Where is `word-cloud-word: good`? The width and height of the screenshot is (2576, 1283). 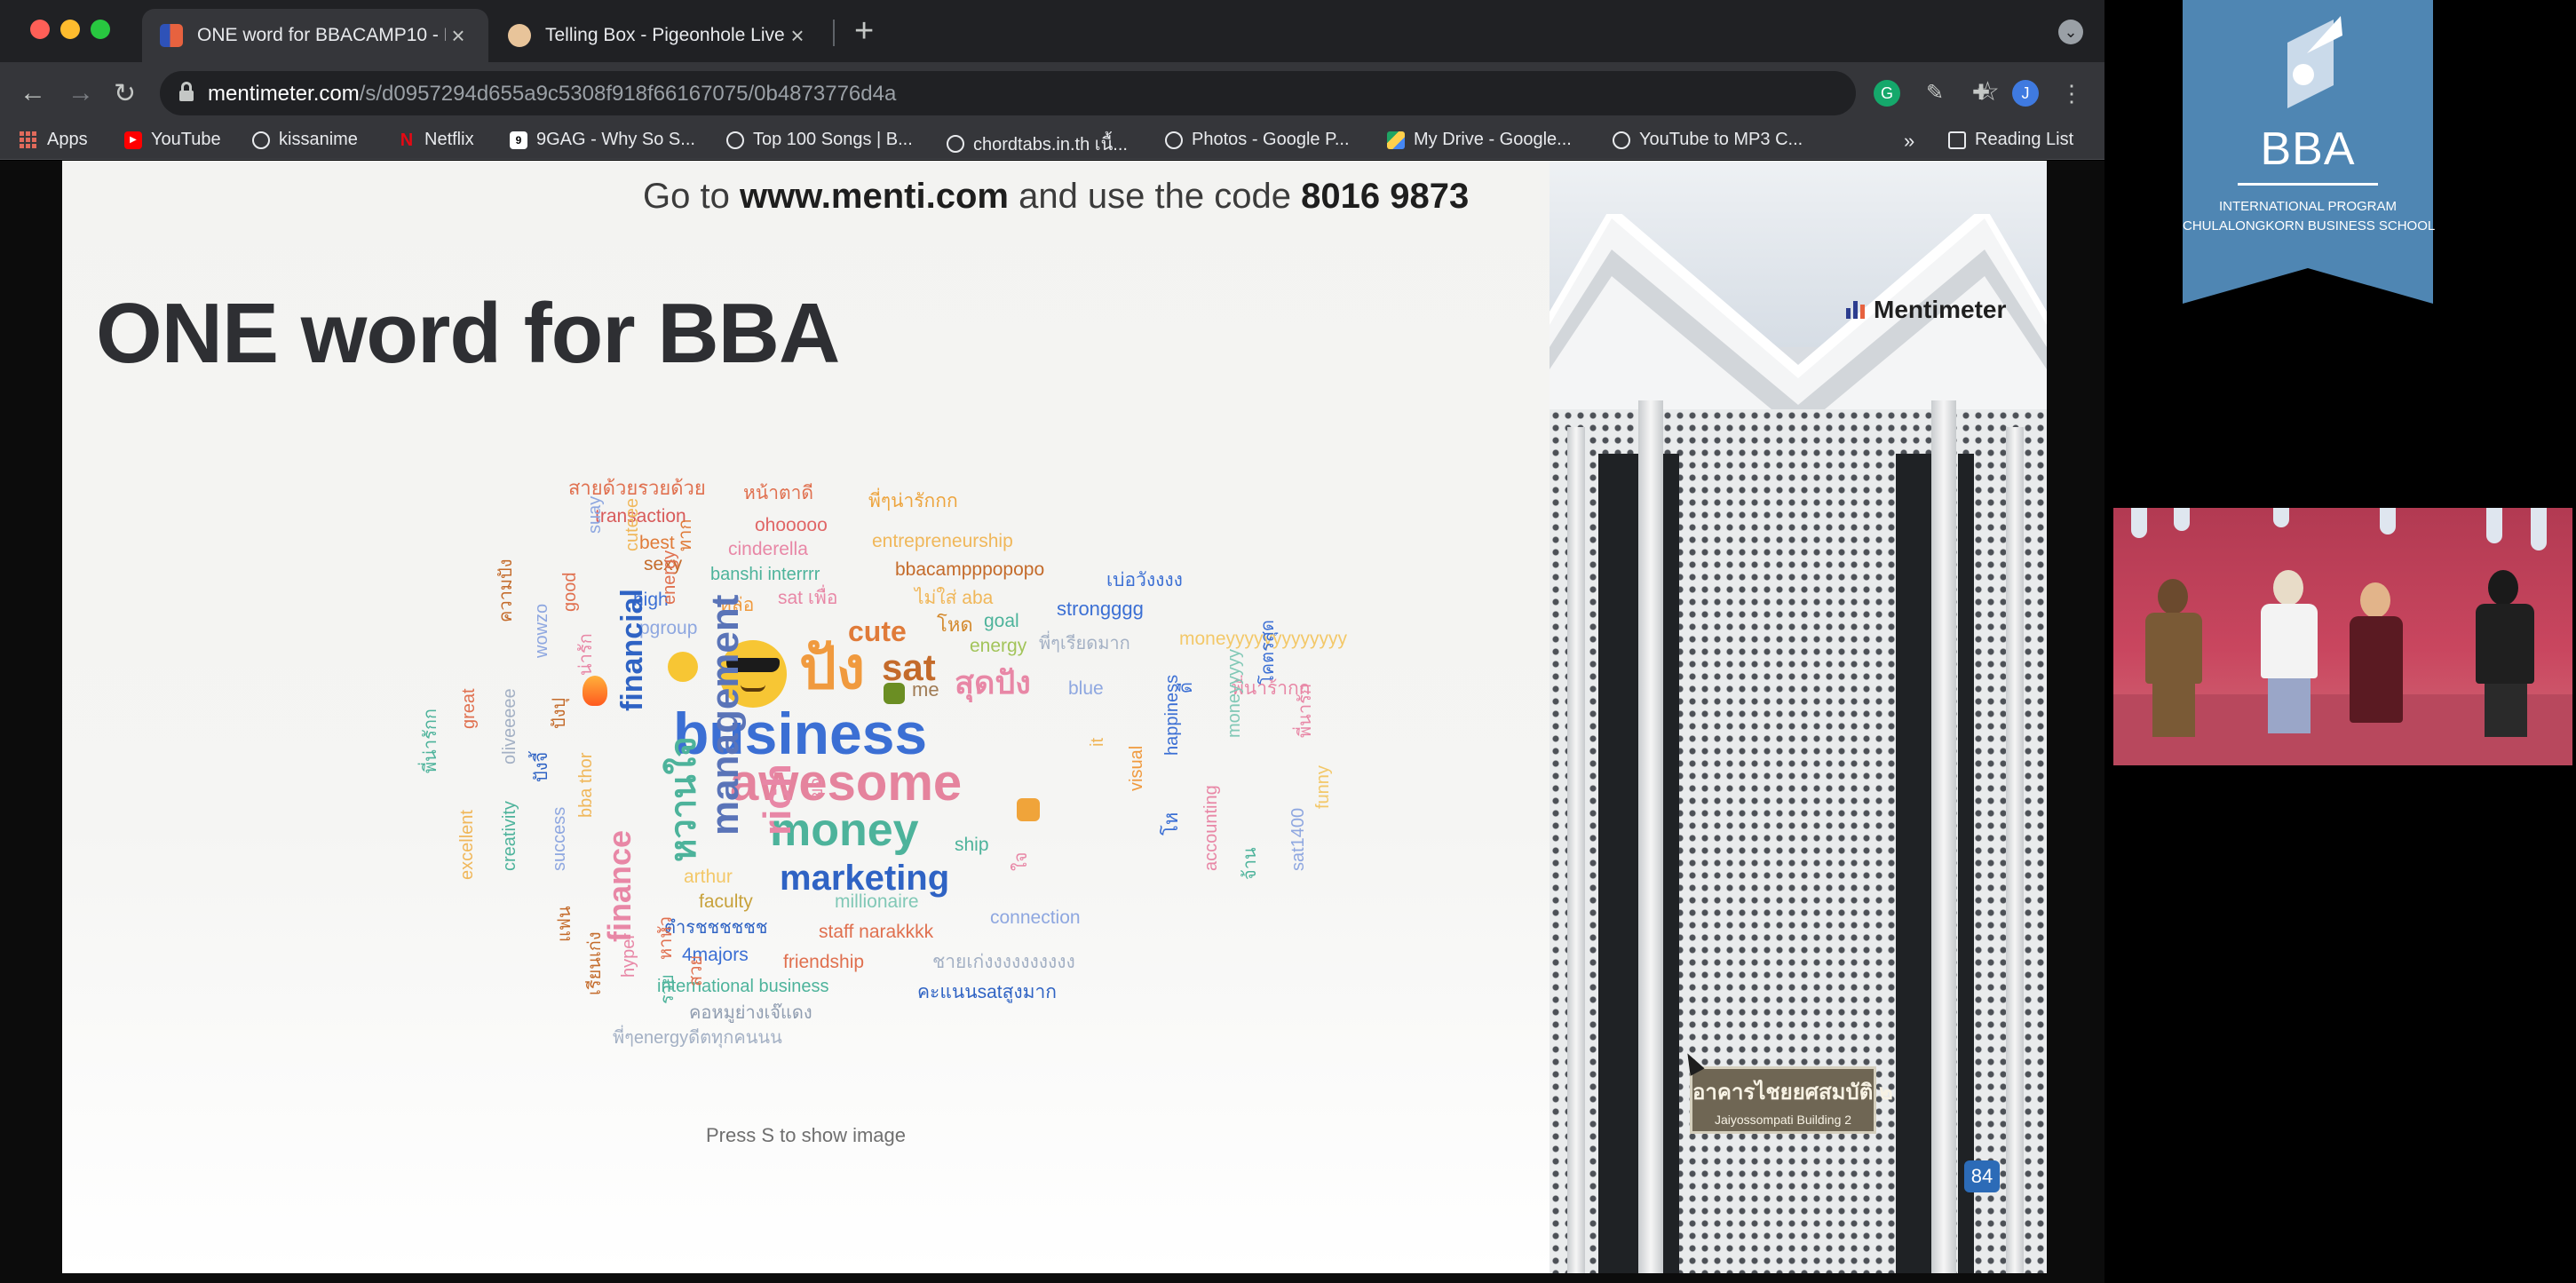
word-cloud-word: good is located at coordinates (570, 592).